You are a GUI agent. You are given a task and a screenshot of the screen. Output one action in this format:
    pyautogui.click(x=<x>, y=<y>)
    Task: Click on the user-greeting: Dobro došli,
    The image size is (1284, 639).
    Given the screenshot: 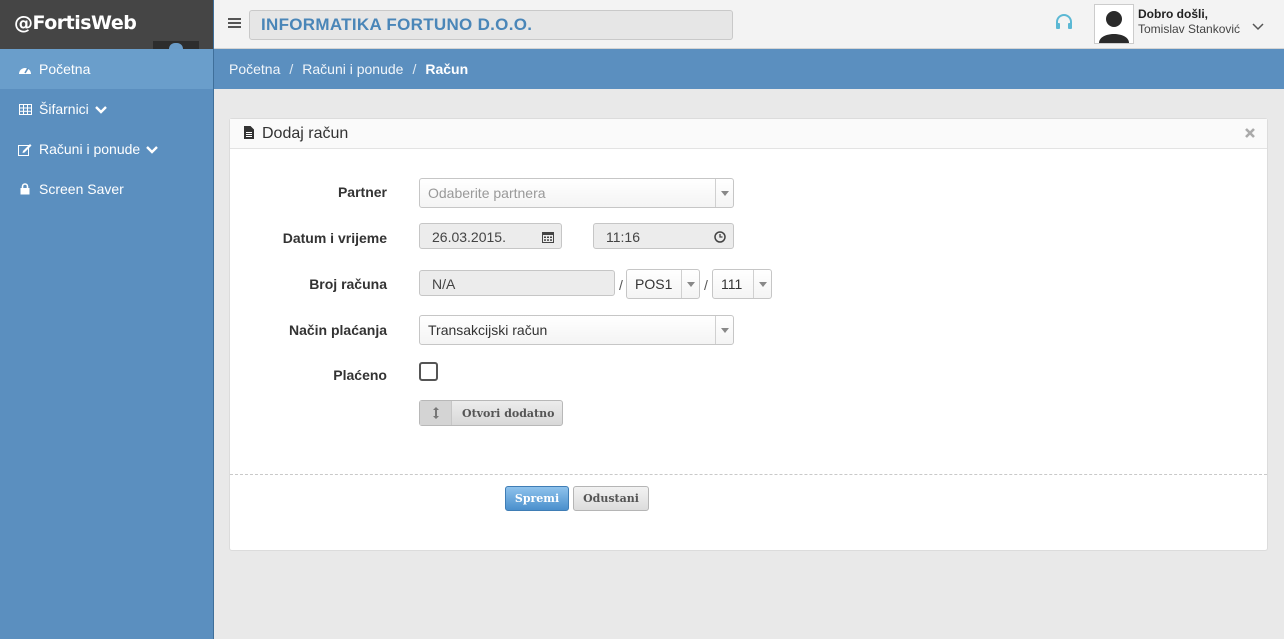 What is the action you would take?
    pyautogui.click(x=1173, y=14)
    